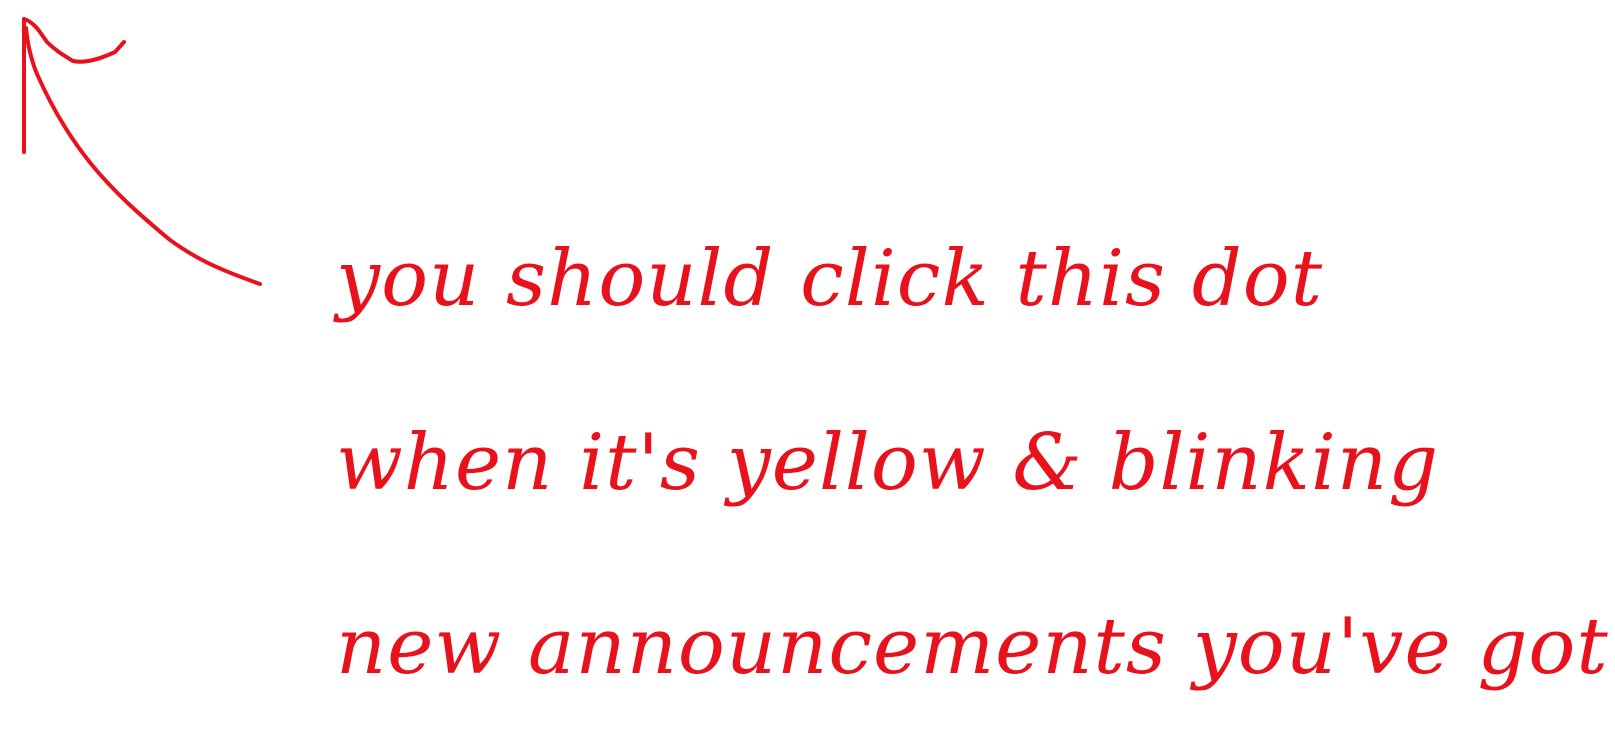  I want to click on hint-line-1: you should click this dot, so click(830, 279).